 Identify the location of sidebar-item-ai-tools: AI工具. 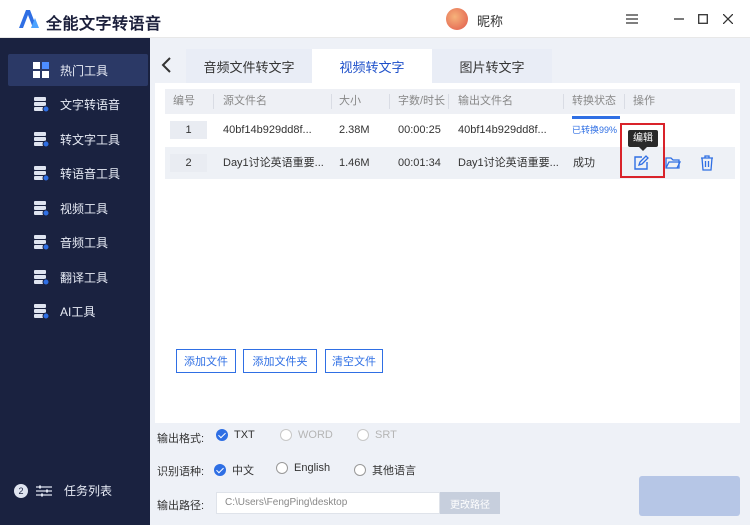
(78, 311).